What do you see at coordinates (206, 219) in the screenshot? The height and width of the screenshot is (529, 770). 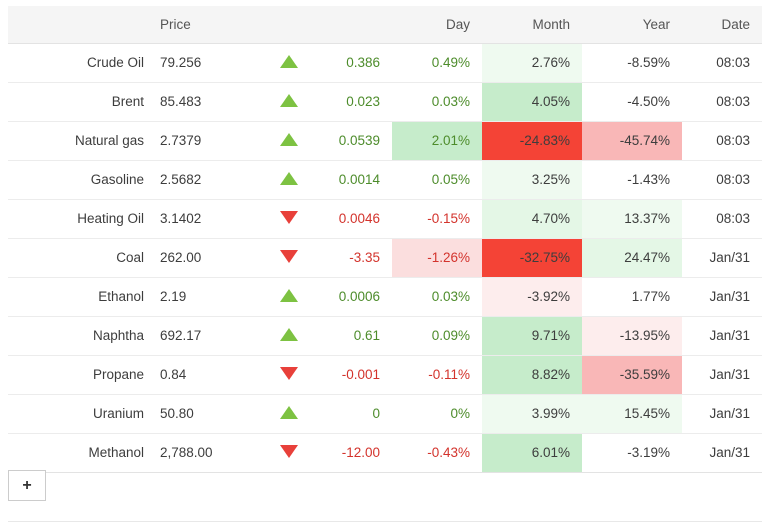 I see `cell-price: 3.1402` at bounding box center [206, 219].